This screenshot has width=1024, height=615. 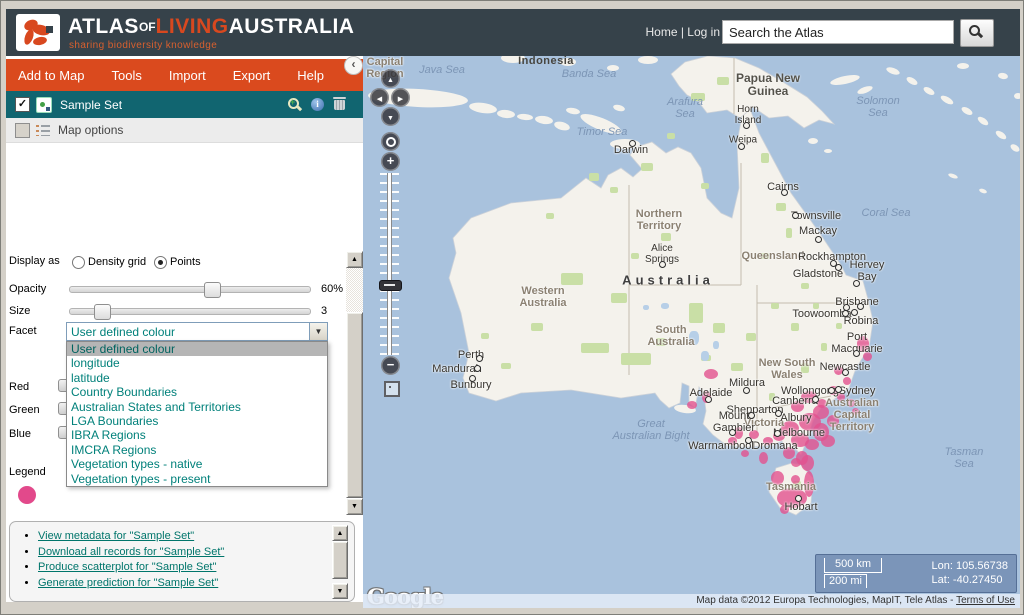 What do you see at coordinates (197, 331) in the screenshot?
I see `facet-select: User defined colour ▼` at bounding box center [197, 331].